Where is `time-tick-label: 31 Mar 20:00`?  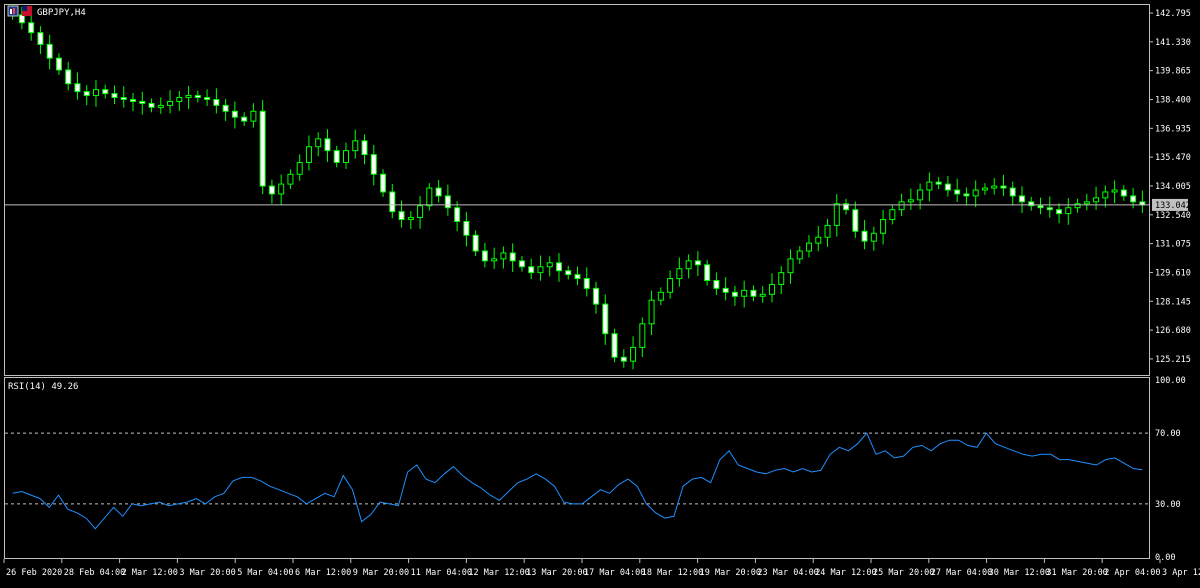 time-tick-label: 31 Mar 20:00 is located at coordinates (1076, 573).